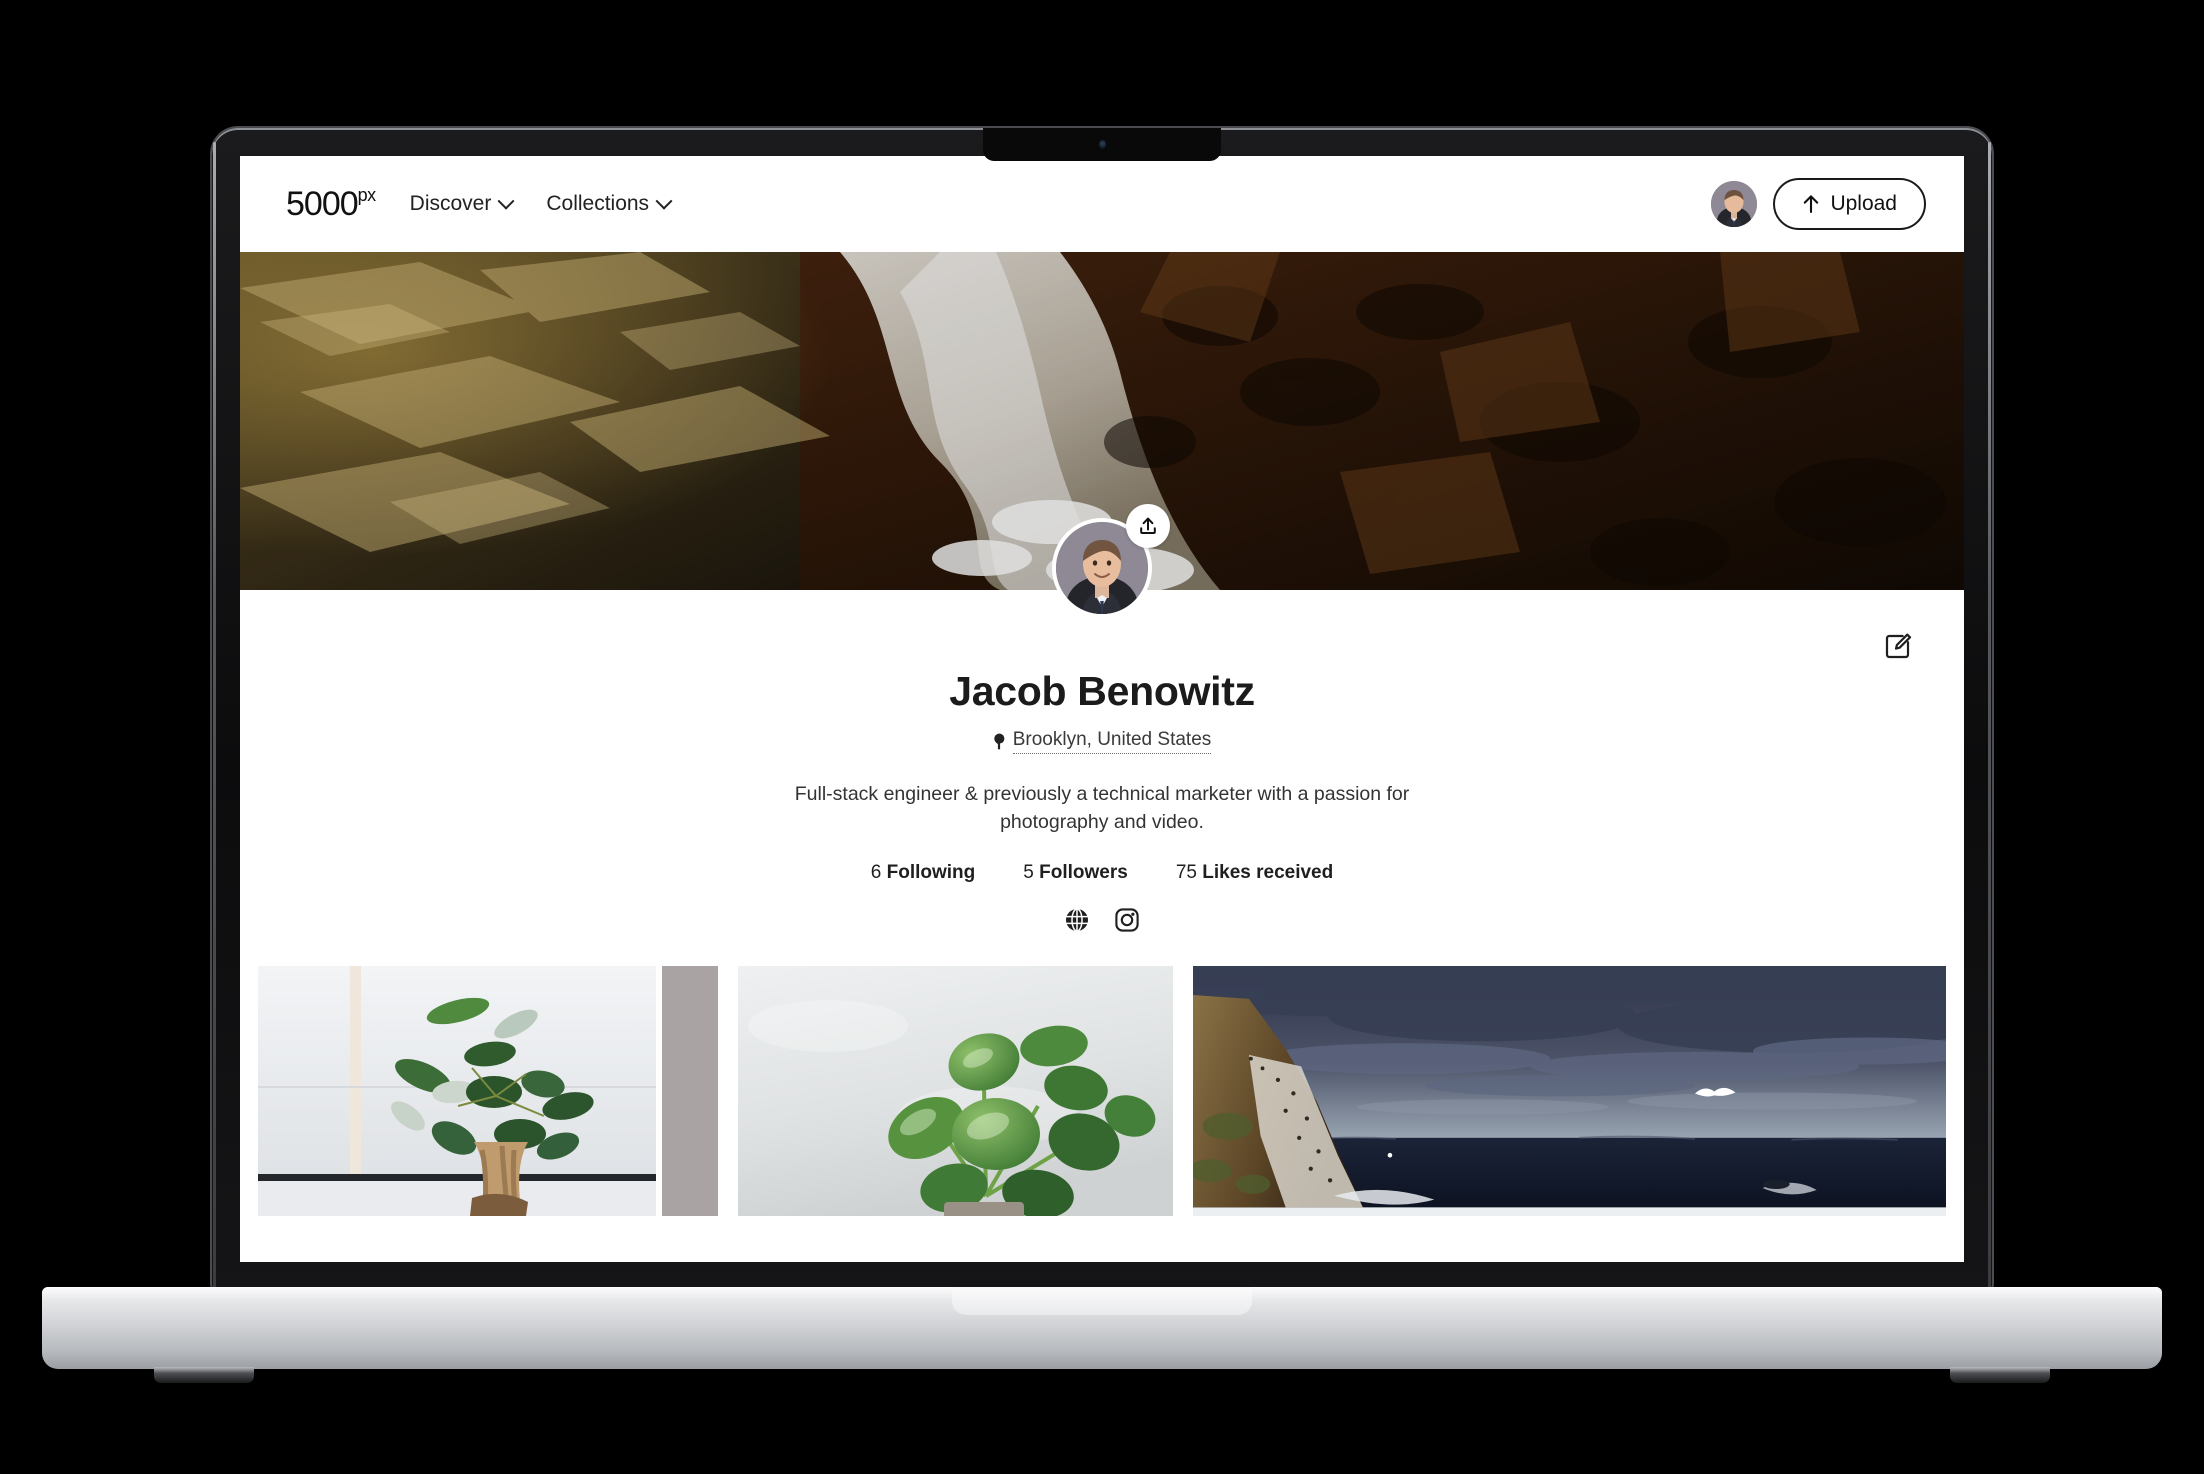  I want to click on lid-edge-left, so click(214, 716).